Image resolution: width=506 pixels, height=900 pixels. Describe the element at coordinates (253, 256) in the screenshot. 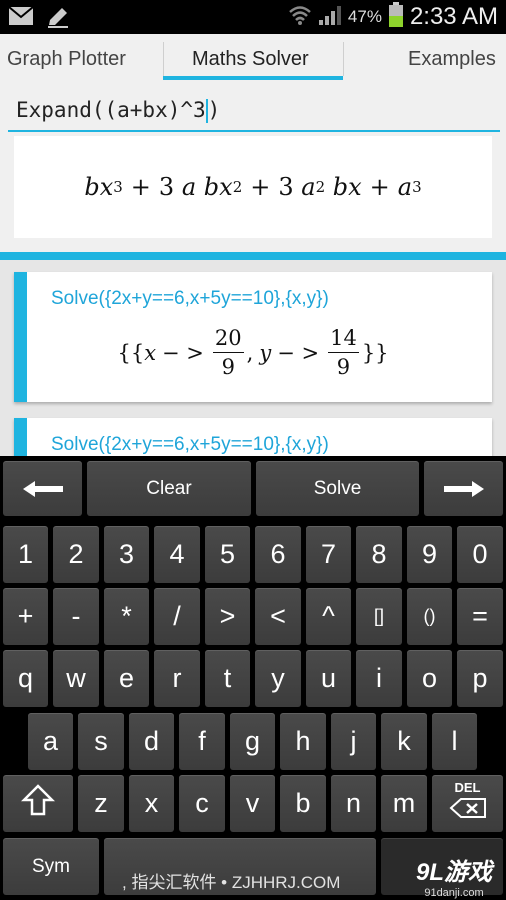

I see `section-divider` at that location.